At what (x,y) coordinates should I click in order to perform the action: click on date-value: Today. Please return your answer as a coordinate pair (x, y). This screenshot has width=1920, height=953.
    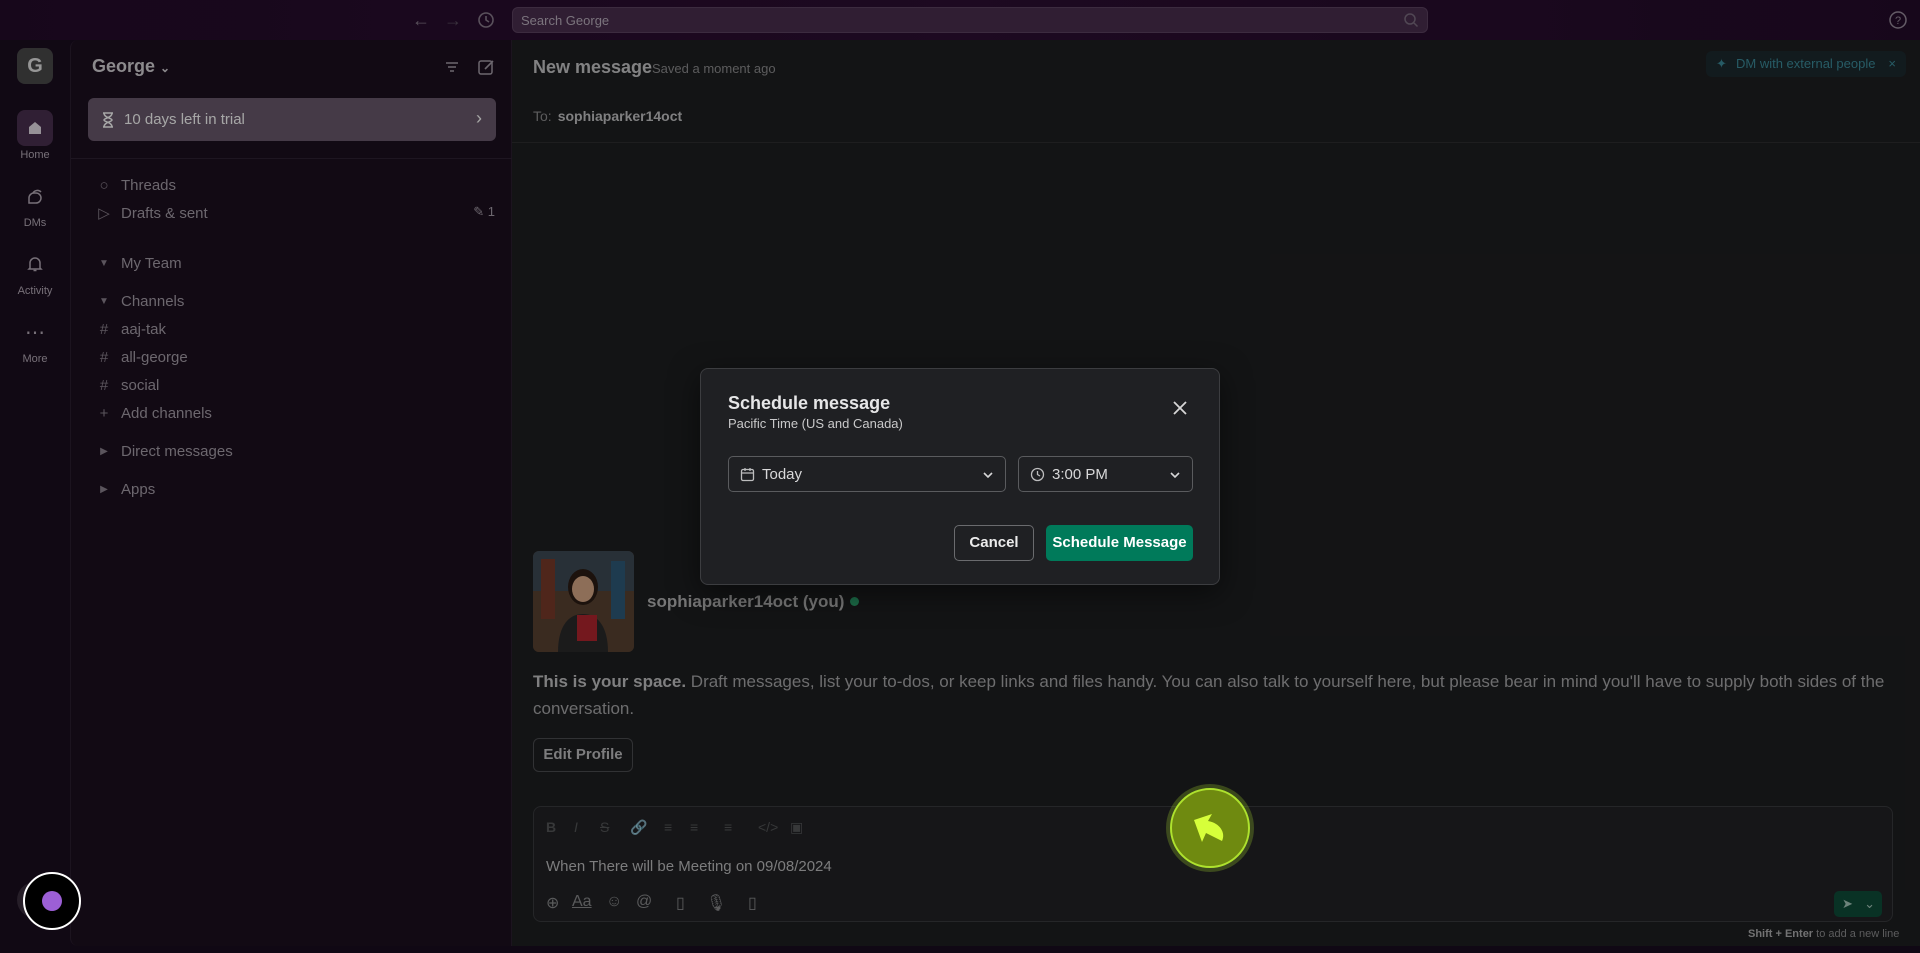
    Looking at the image, I should click on (782, 474).